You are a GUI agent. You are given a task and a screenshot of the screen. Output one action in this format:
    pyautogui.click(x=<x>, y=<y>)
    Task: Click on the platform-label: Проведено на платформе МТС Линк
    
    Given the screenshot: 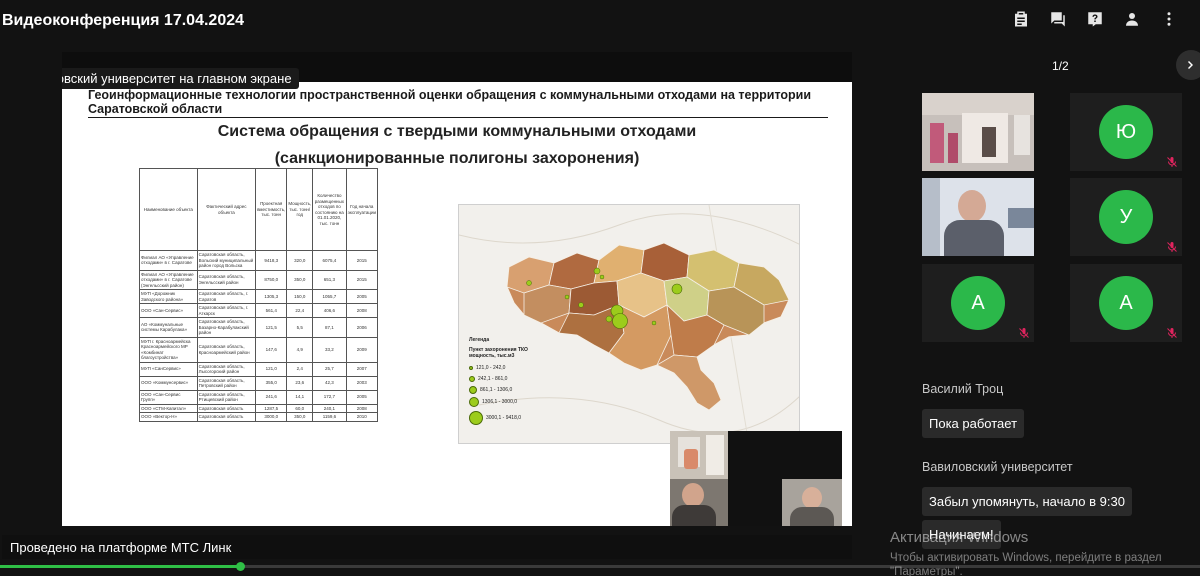 What is the action you would take?
    pyautogui.click(x=427, y=547)
    